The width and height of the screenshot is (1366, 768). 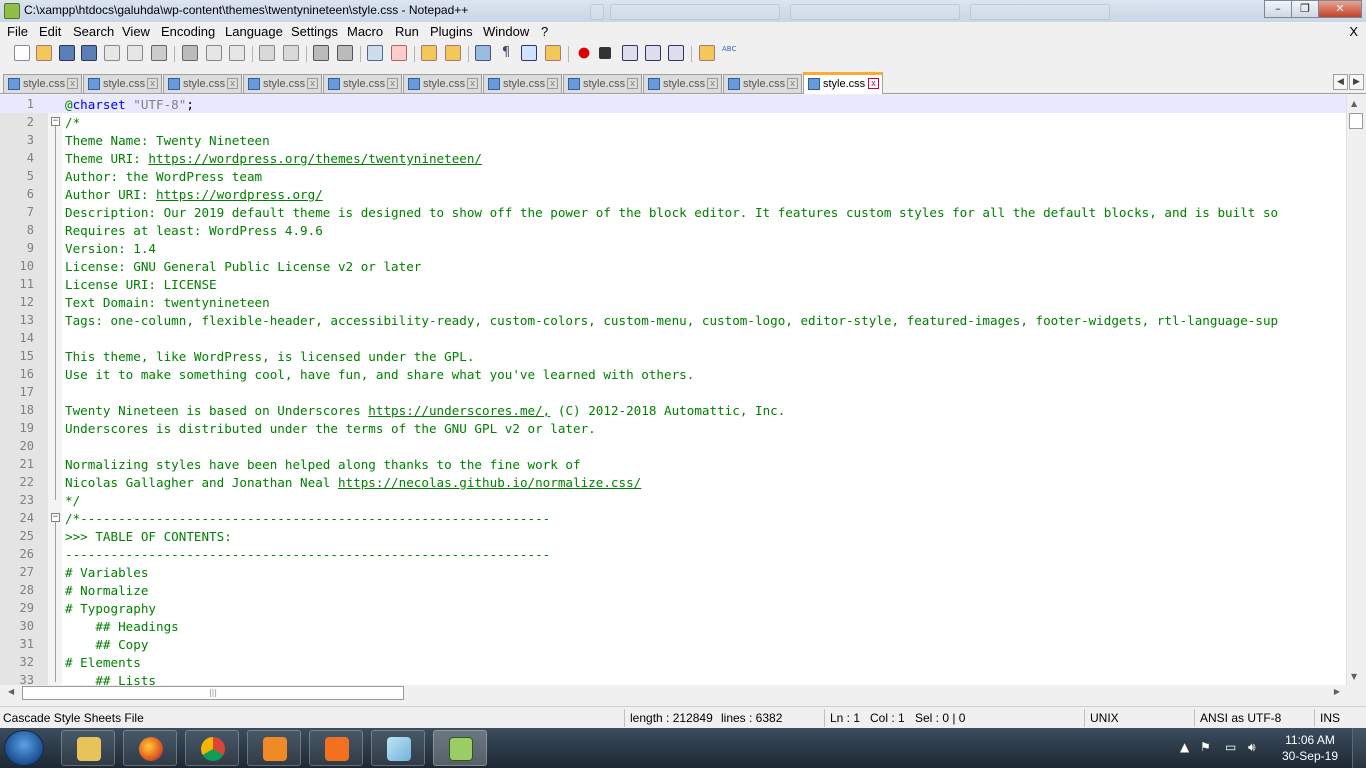 What do you see at coordinates (529, 53) in the screenshot?
I see `indent-guide-icon` at bounding box center [529, 53].